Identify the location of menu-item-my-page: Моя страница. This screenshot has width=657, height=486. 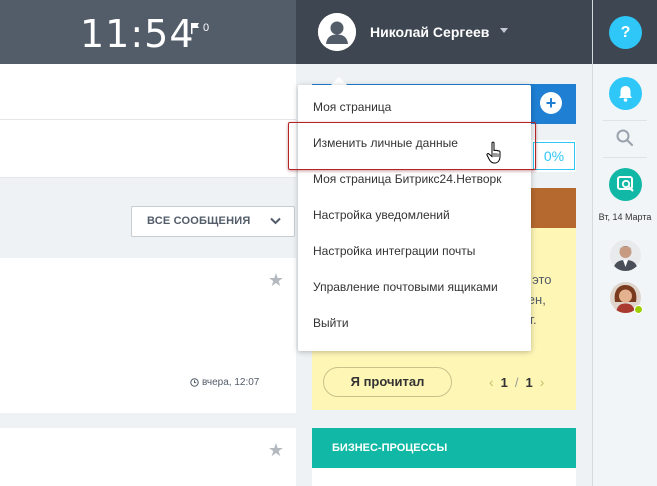
(414, 114).